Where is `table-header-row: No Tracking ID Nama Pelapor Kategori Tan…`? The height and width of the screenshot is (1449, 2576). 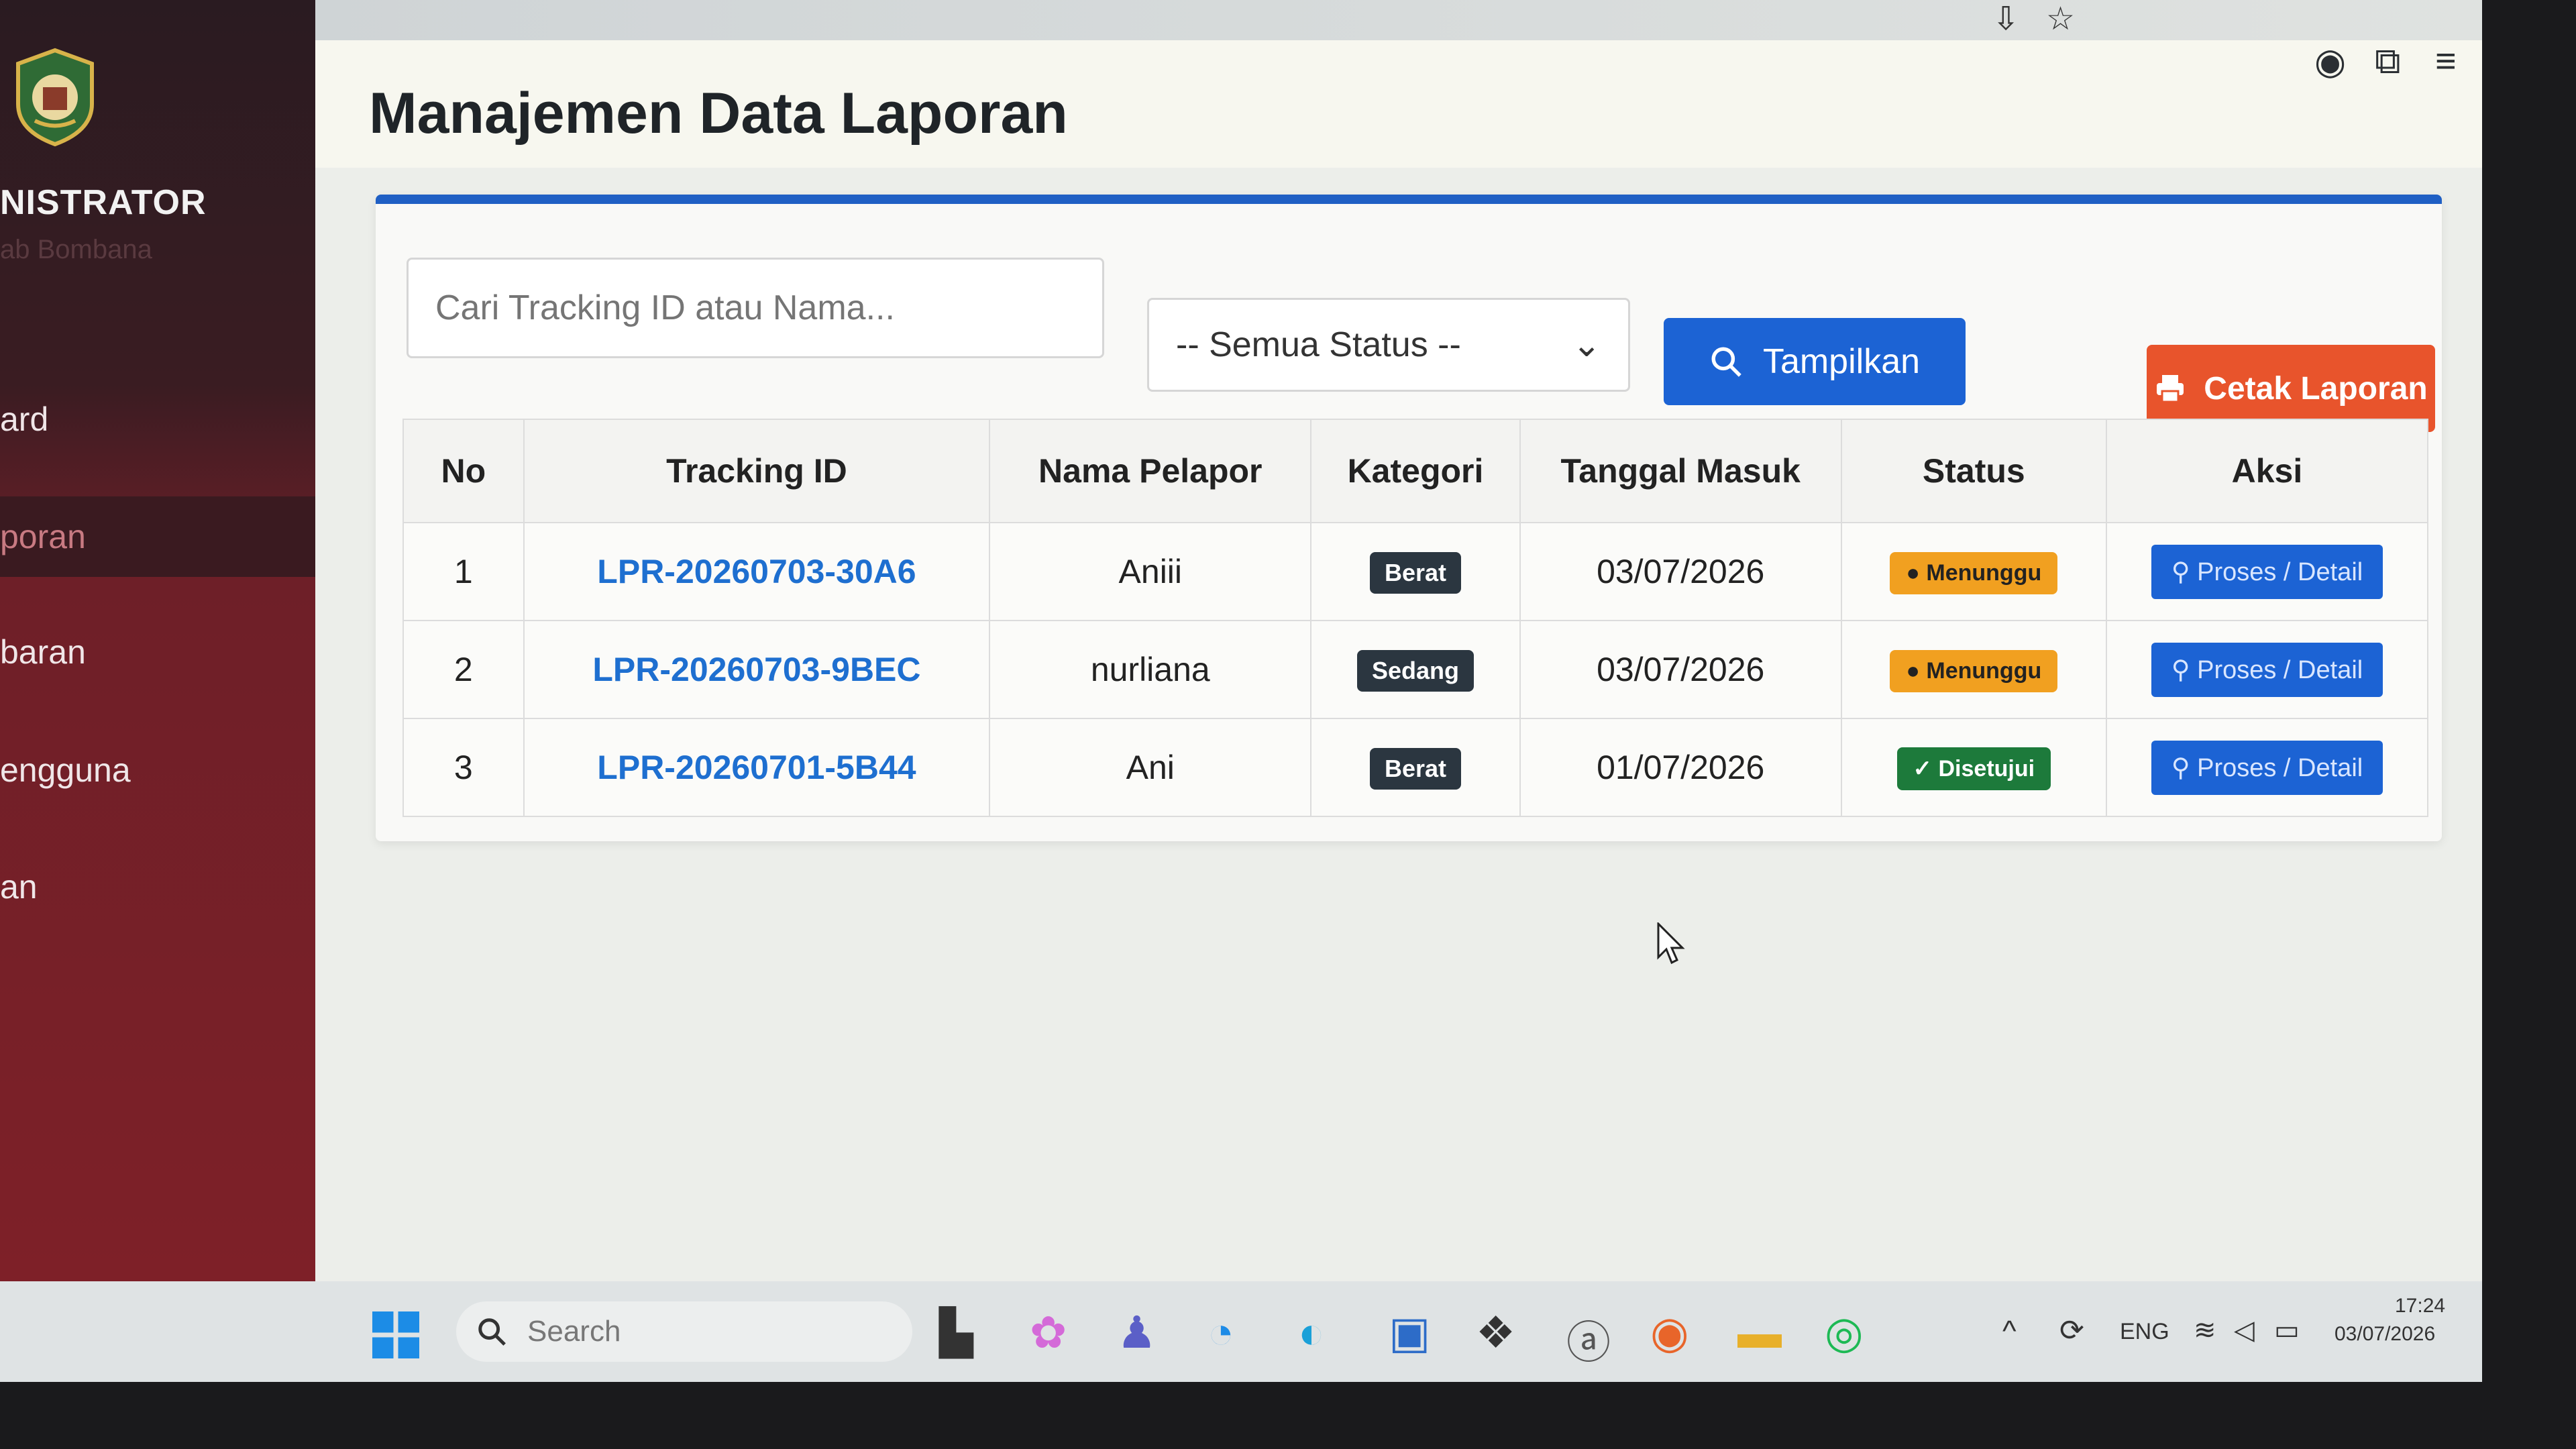 table-header-row: No Tracking ID Nama Pelapor Kategori Tan… is located at coordinates (1415, 471).